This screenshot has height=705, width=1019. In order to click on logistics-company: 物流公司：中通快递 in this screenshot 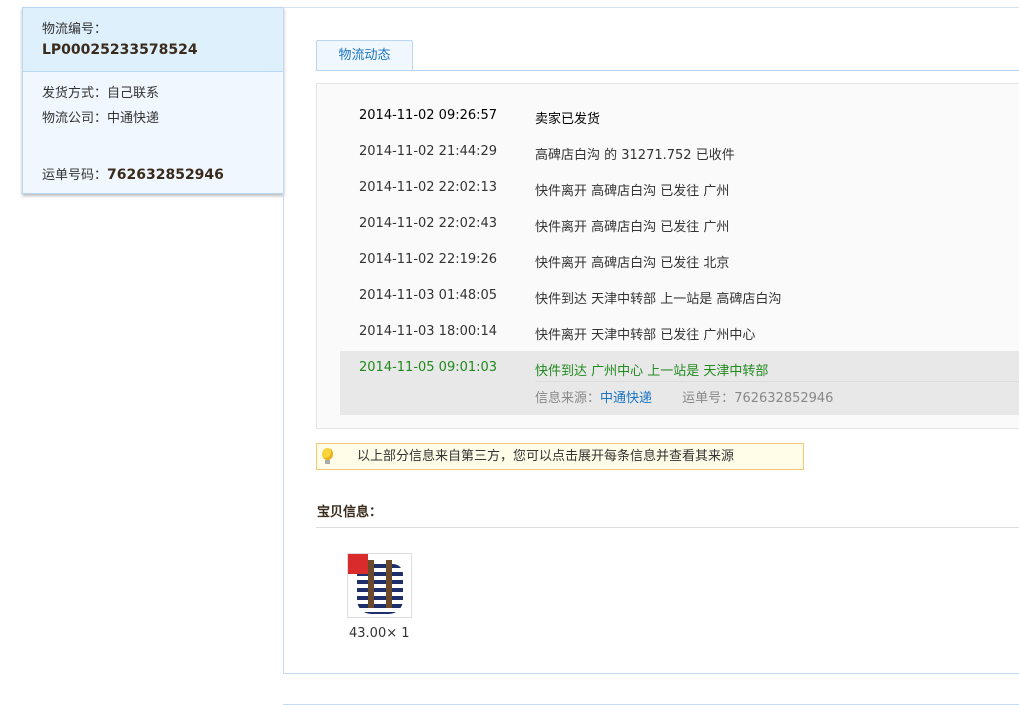, I will do `click(101, 118)`.